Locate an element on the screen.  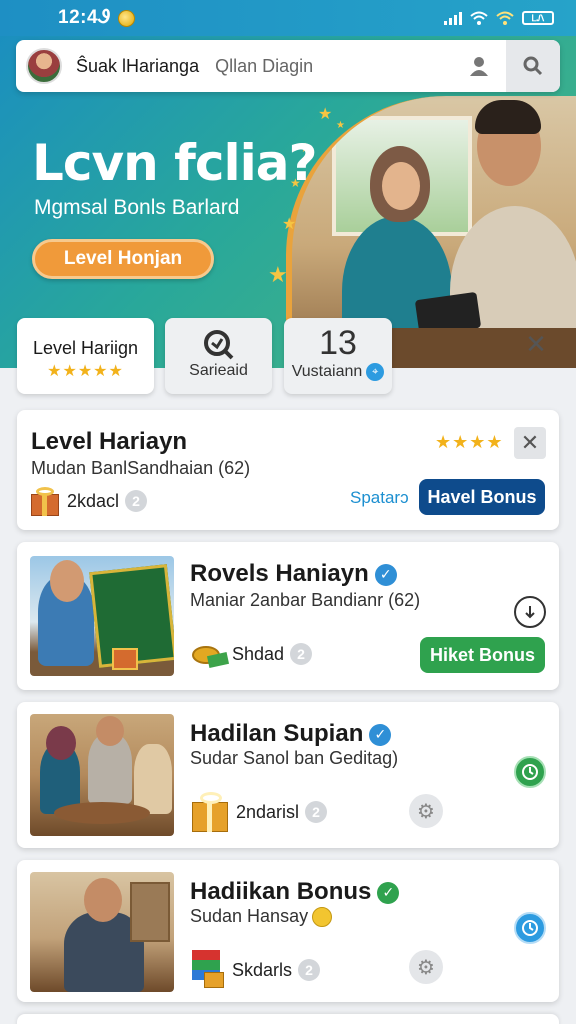
bonus-card: Hadiikan Bonus ✓ Sudan Hansay Skdarls 2 ⚙ is located at coordinates (288, 931).